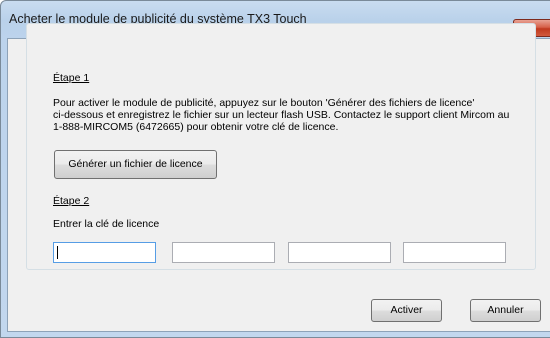 The height and width of the screenshot is (338, 550). What do you see at coordinates (57, 252) in the screenshot?
I see `text-caret` at bounding box center [57, 252].